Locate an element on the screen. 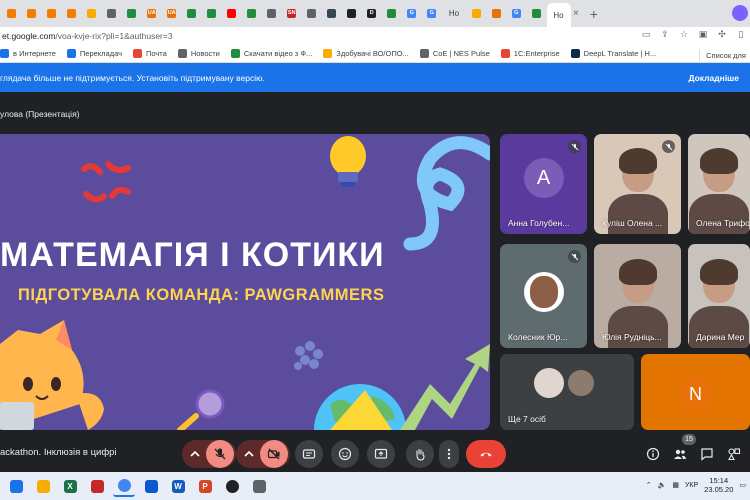  bookmark-label: CoE | NES Pulse is located at coordinates (461, 53).